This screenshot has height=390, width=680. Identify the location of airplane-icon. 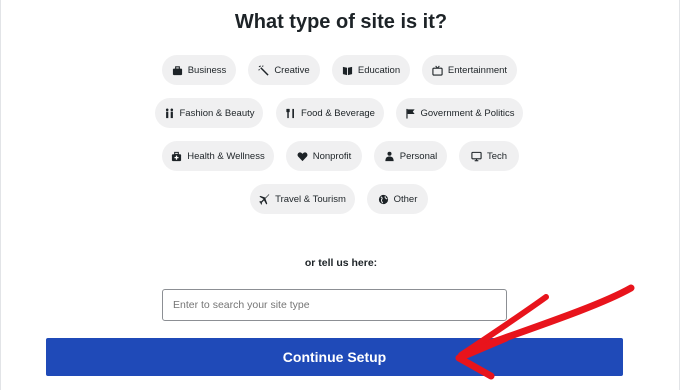
(264, 199).